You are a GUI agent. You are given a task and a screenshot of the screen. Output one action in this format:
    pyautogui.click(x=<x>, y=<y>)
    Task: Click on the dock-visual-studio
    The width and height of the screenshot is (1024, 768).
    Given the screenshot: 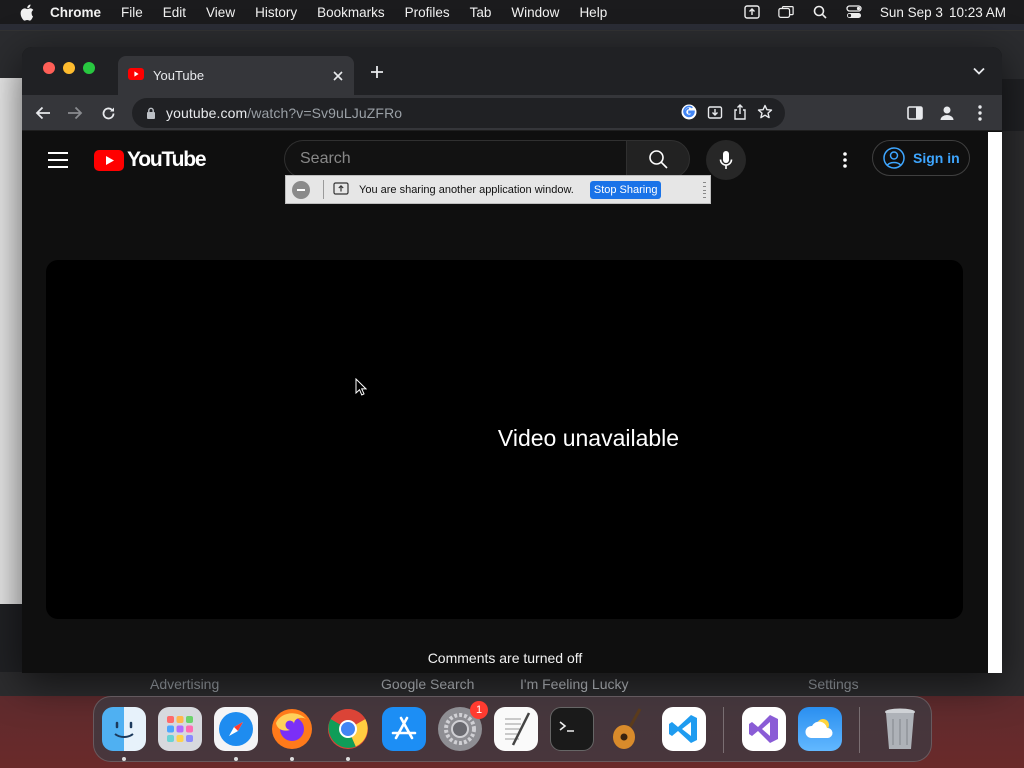 What is the action you would take?
    pyautogui.click(x=764, y=729)
    